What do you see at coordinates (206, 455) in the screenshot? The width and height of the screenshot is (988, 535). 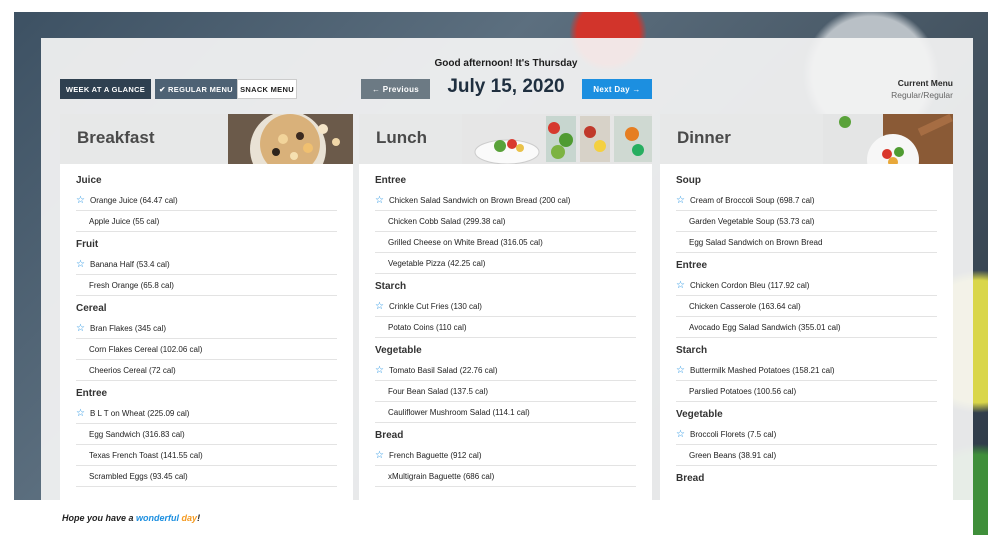 I see `menu-item: Texas French Toast (141.55 cal)` at bounding box center [206, 455].